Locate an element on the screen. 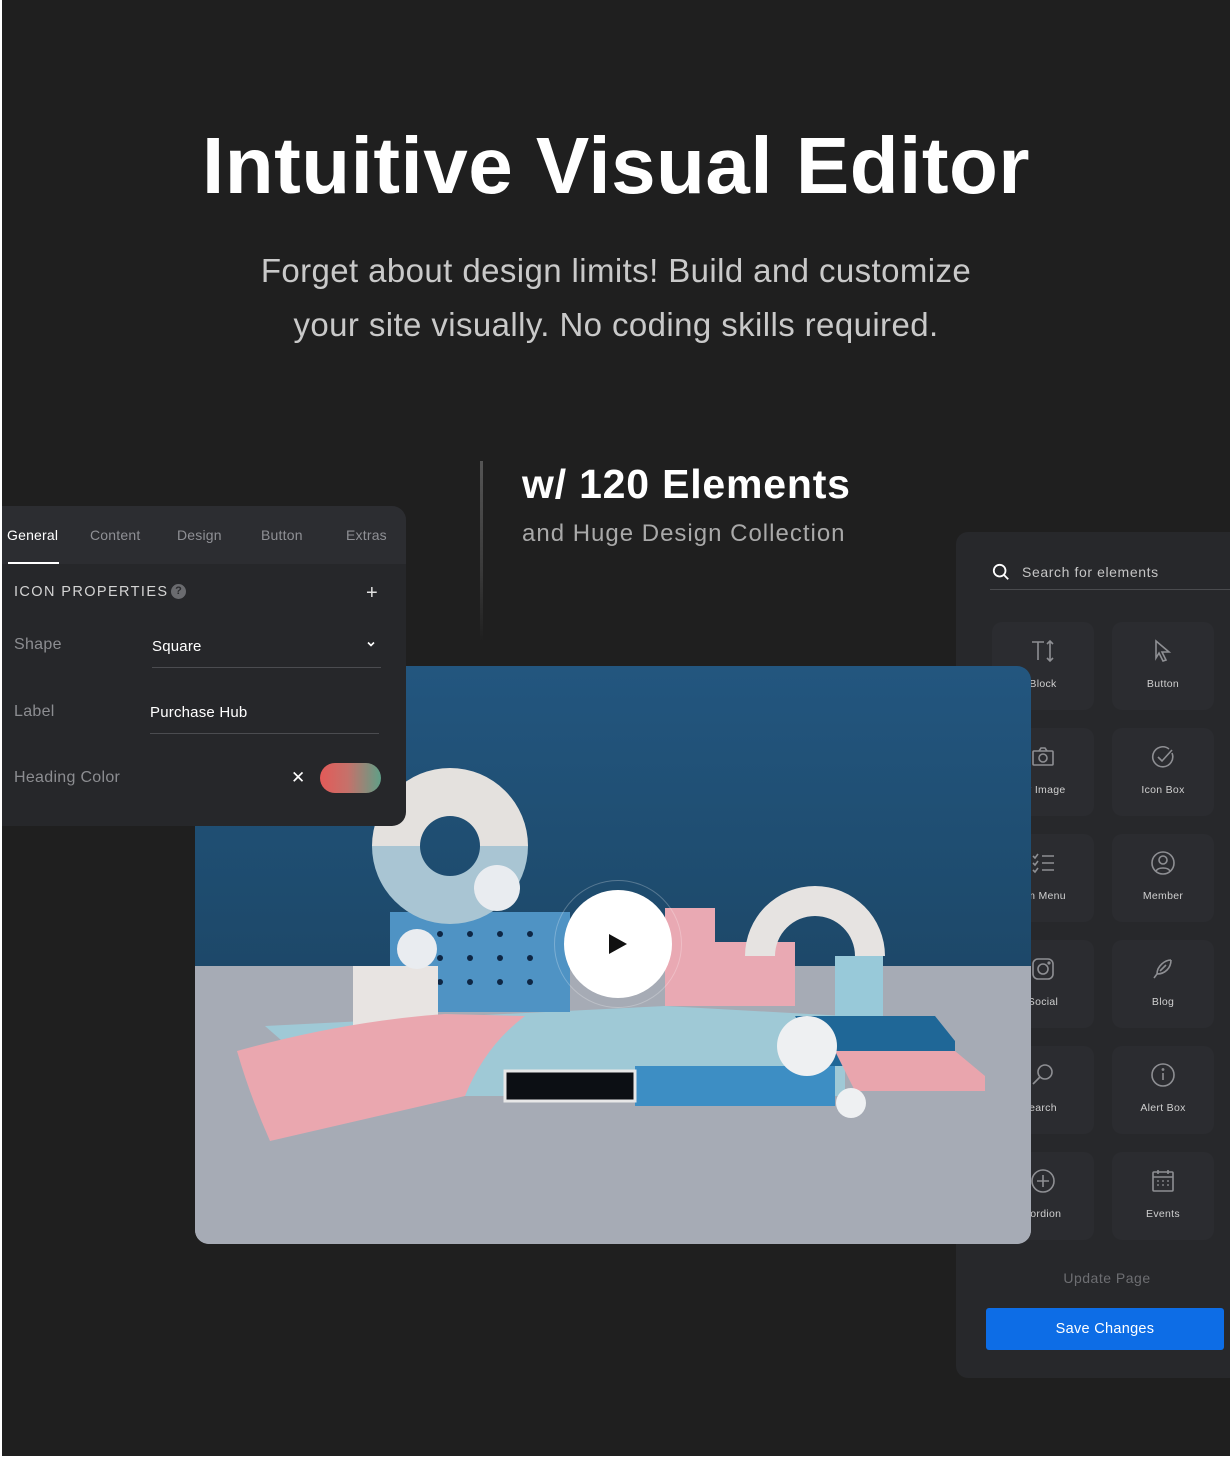  element-tile-blog: Blog is located at coordinates (1163, 984).